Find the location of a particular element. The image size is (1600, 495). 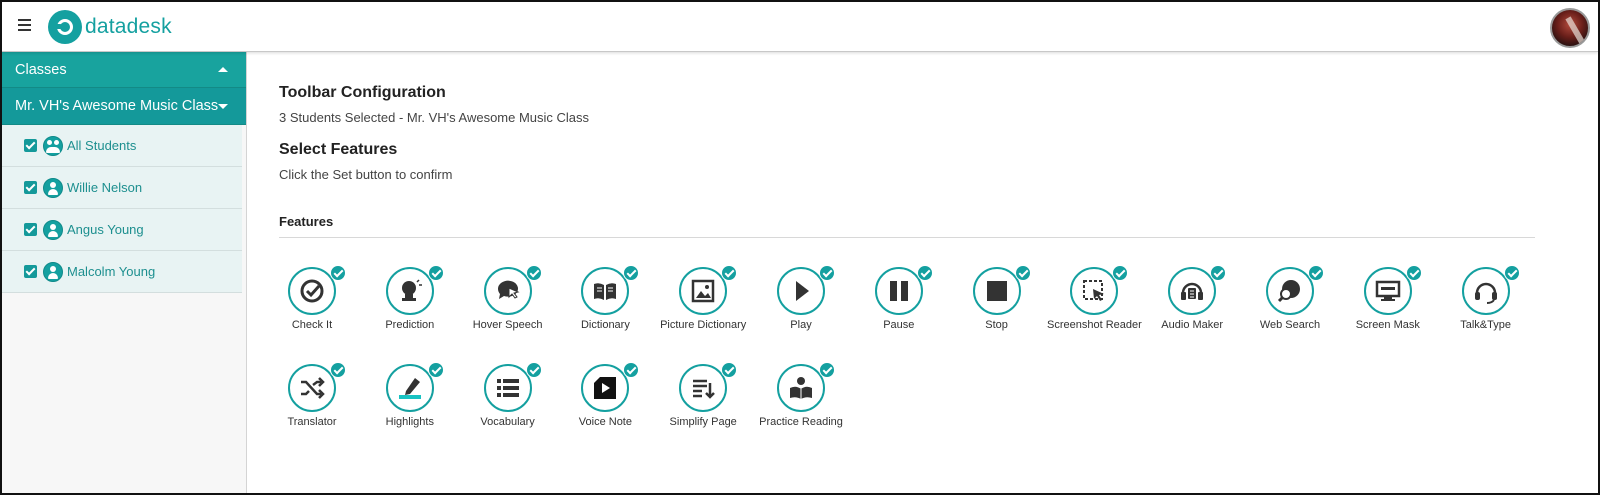

feature-web-search: Web Search is located at coordinates (1290, 306).